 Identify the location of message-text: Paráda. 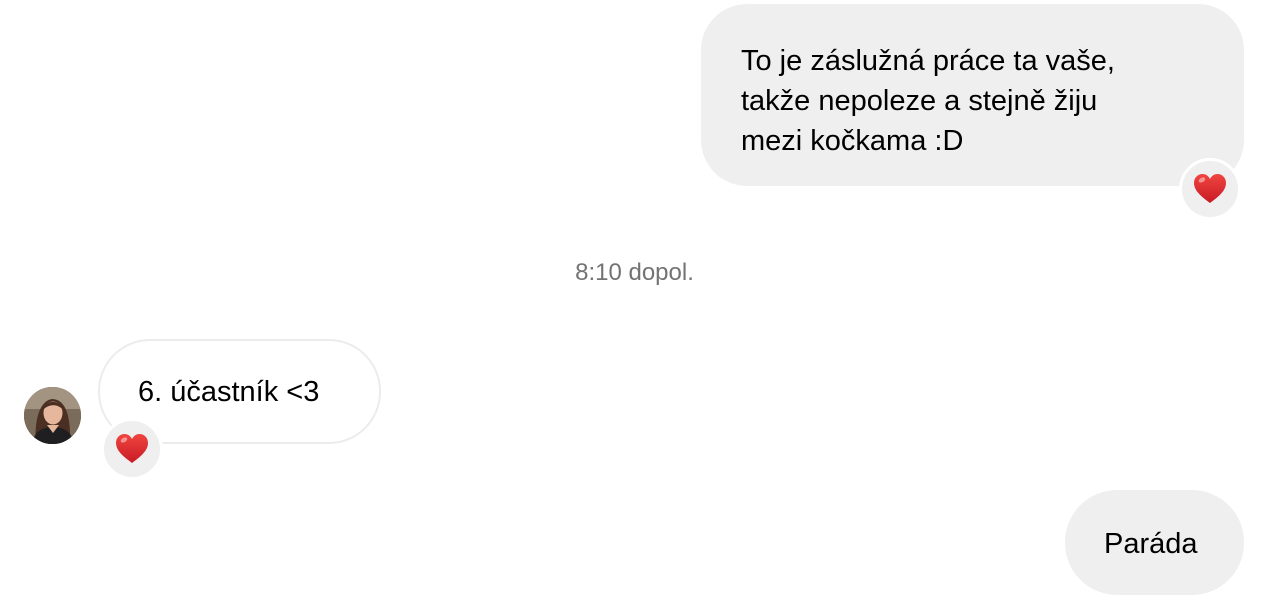
(1151, 544).